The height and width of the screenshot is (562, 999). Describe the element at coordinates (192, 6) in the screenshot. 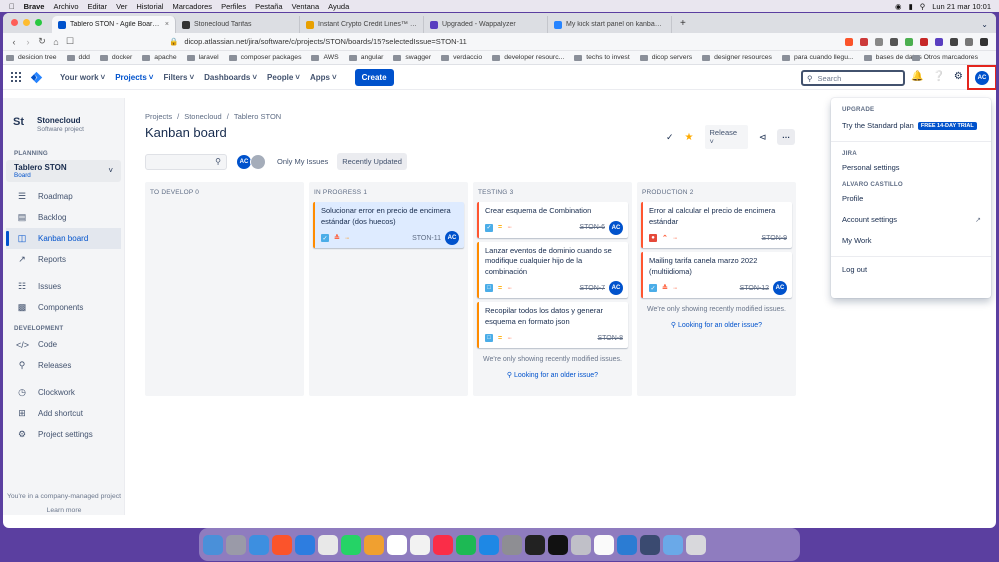

I see `menu-marcadores: Marcadores` at that location.